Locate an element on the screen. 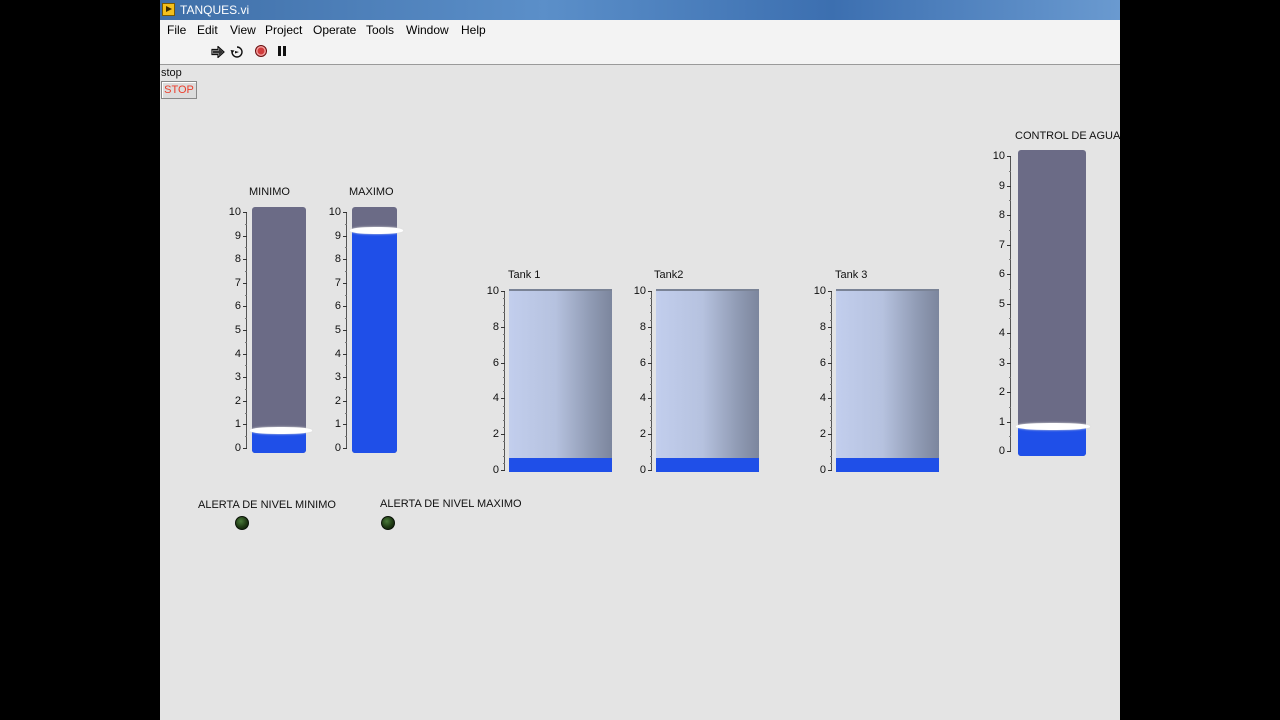 This screenshot has height=720, width=1280. tank2 is located at coordinates (707, 380).